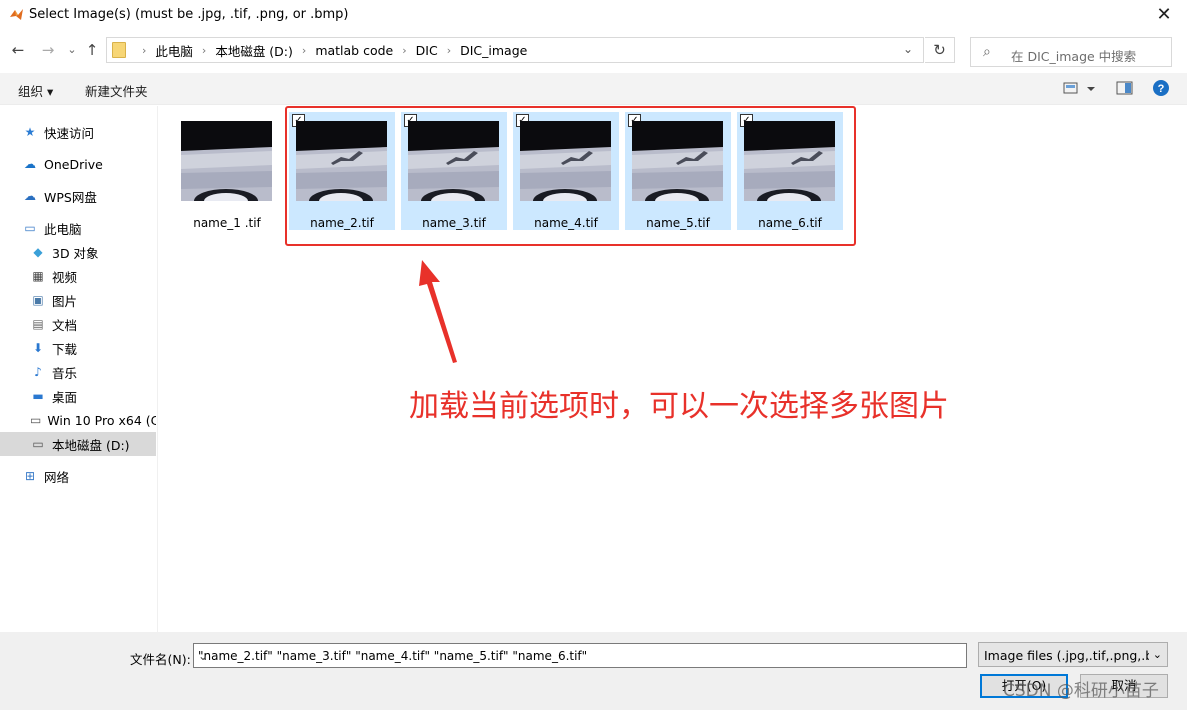  What do you see at coordinates (38, 372) in the screenshot?
I see `music-icon: ♪` at bounding box center [38, 372].